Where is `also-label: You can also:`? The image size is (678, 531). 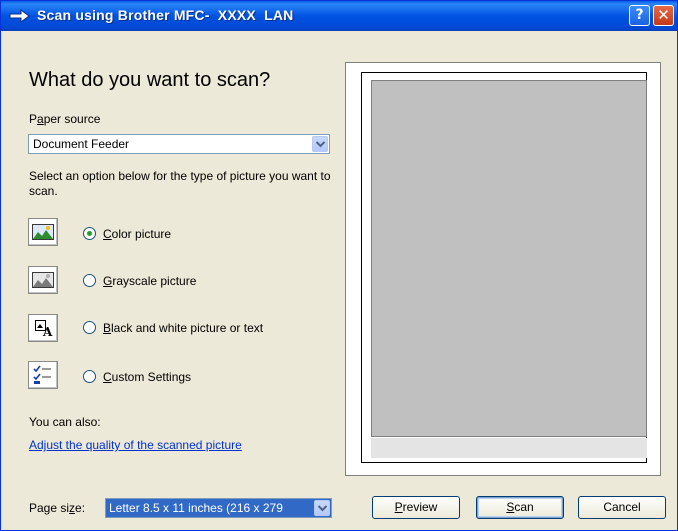 also-label: You can also: is located at coordinates (65, 422).